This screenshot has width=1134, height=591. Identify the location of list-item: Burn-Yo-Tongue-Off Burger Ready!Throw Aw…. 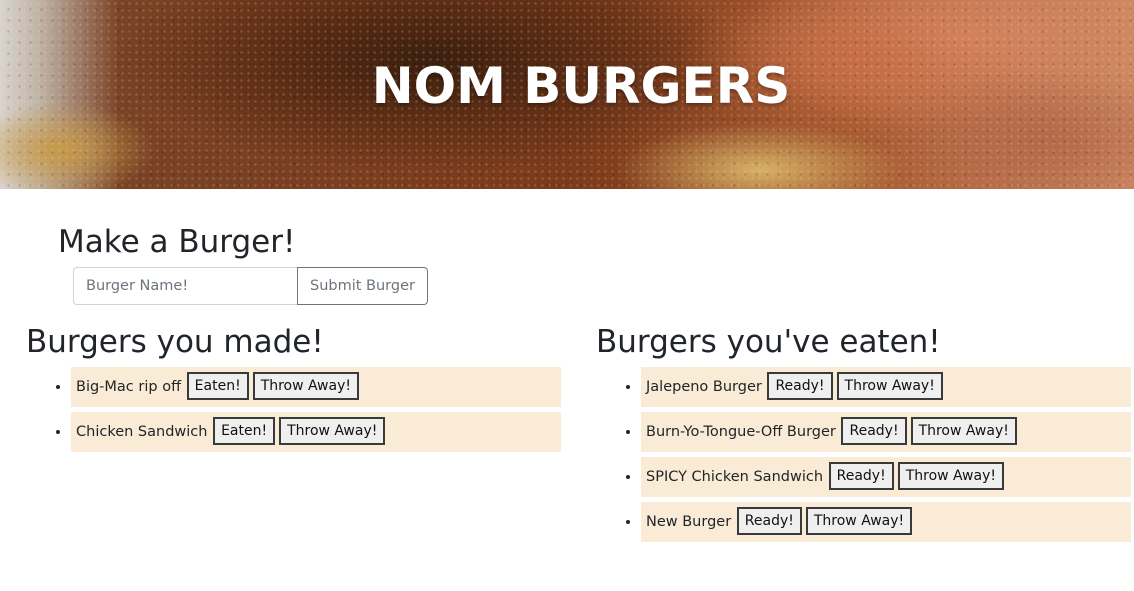
(886, 432).